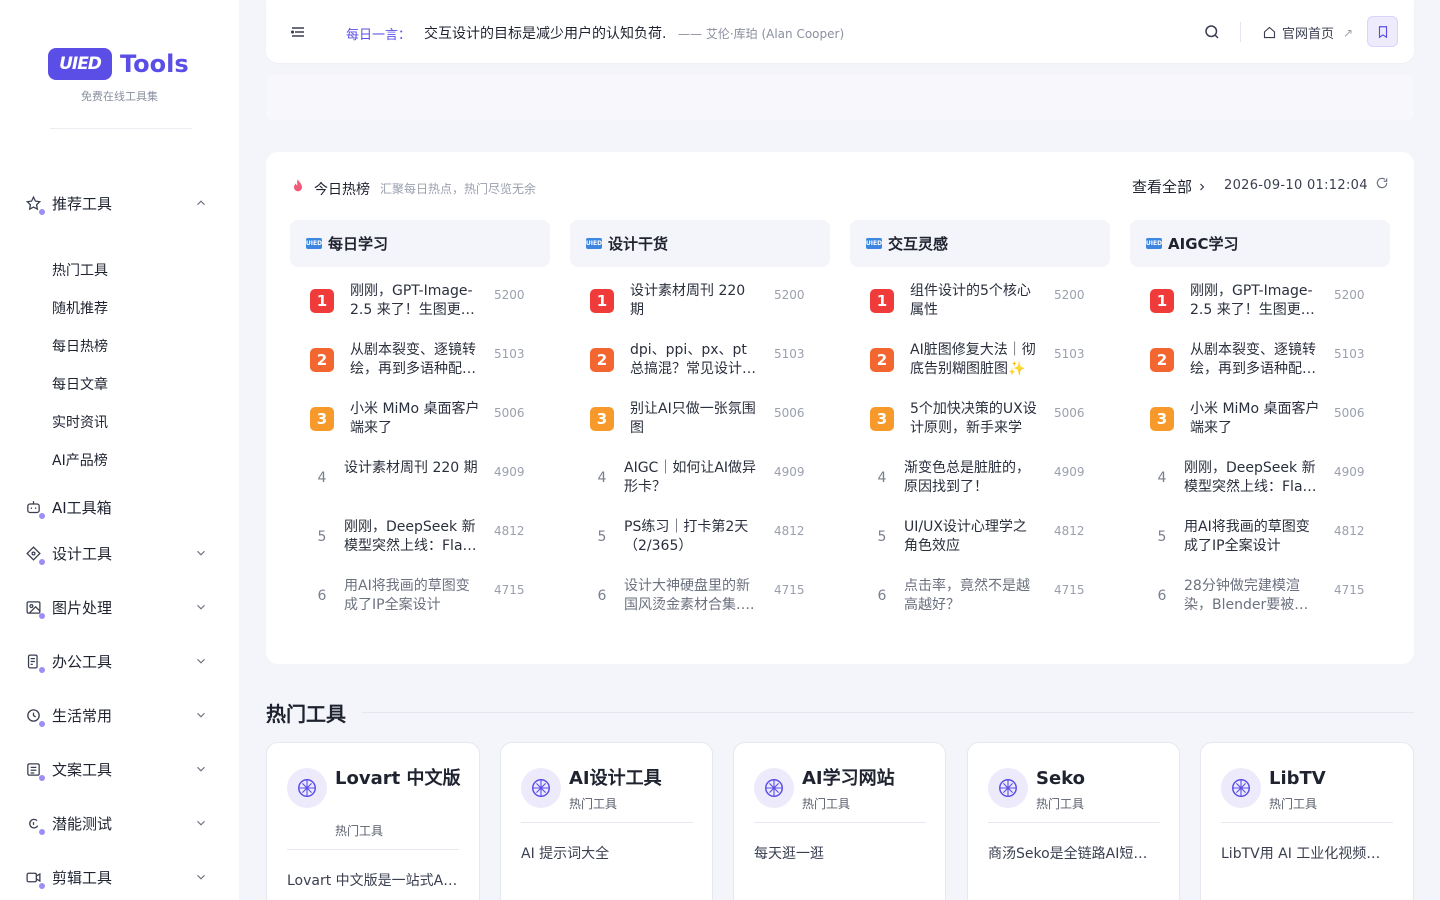 The image size is (1440, 900). Describe the element at coordinates (34, 608) in the screenshot. I see `image-icon` at that location.